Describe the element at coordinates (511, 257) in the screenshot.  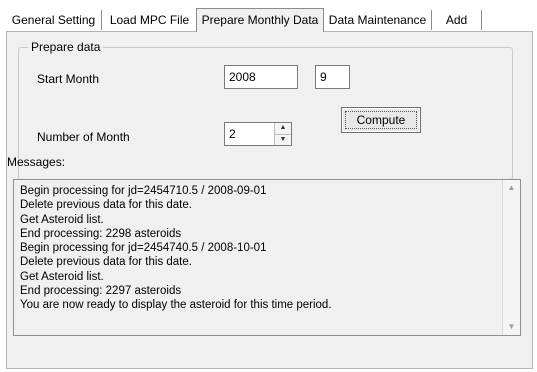
I see `messages-scrollbar: ▲ ▼` at that location.